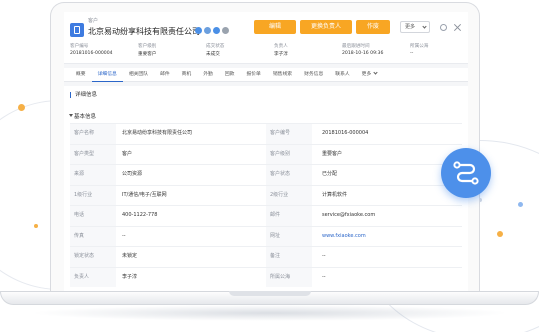 The width and height of the screenshot is (539, 332). Describe the element at coordinates (93, 236) in the screenshot. I see `field-label: 传真` at that location.